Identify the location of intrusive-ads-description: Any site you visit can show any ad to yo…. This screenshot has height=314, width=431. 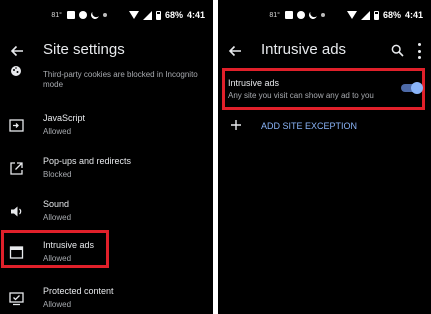
(301, 95).